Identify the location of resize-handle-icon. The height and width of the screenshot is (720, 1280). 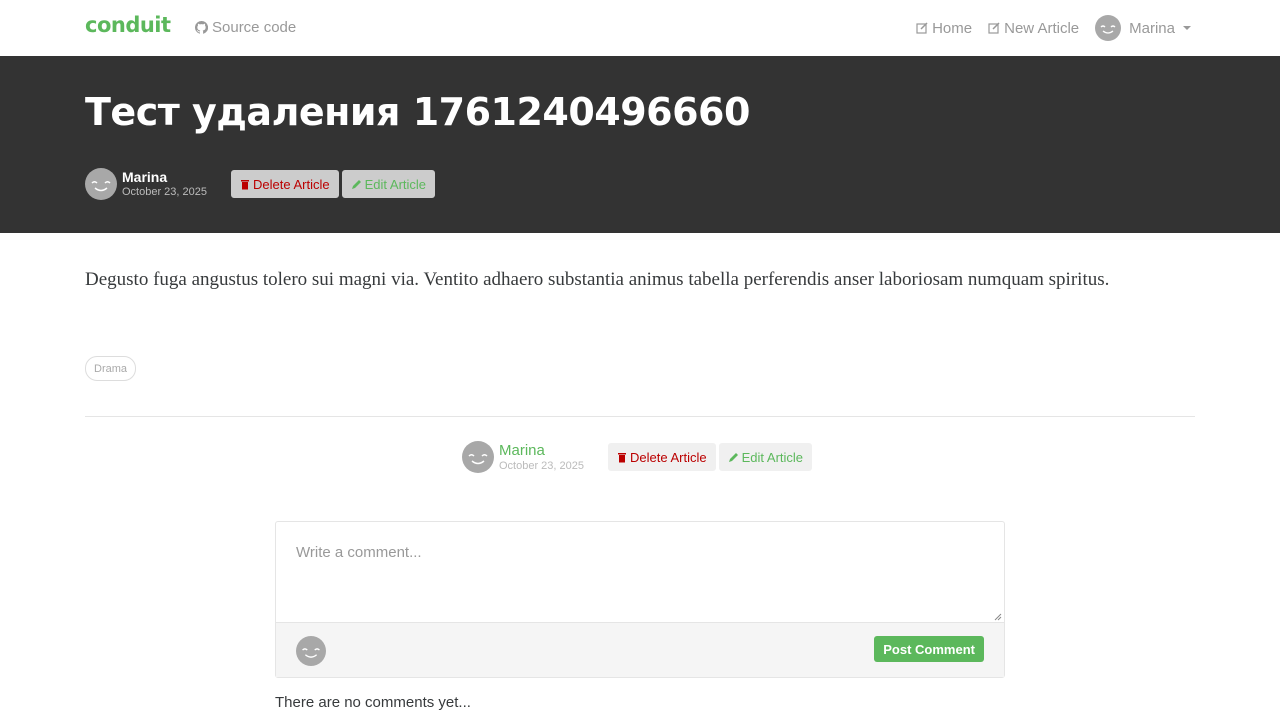
(998, 617).